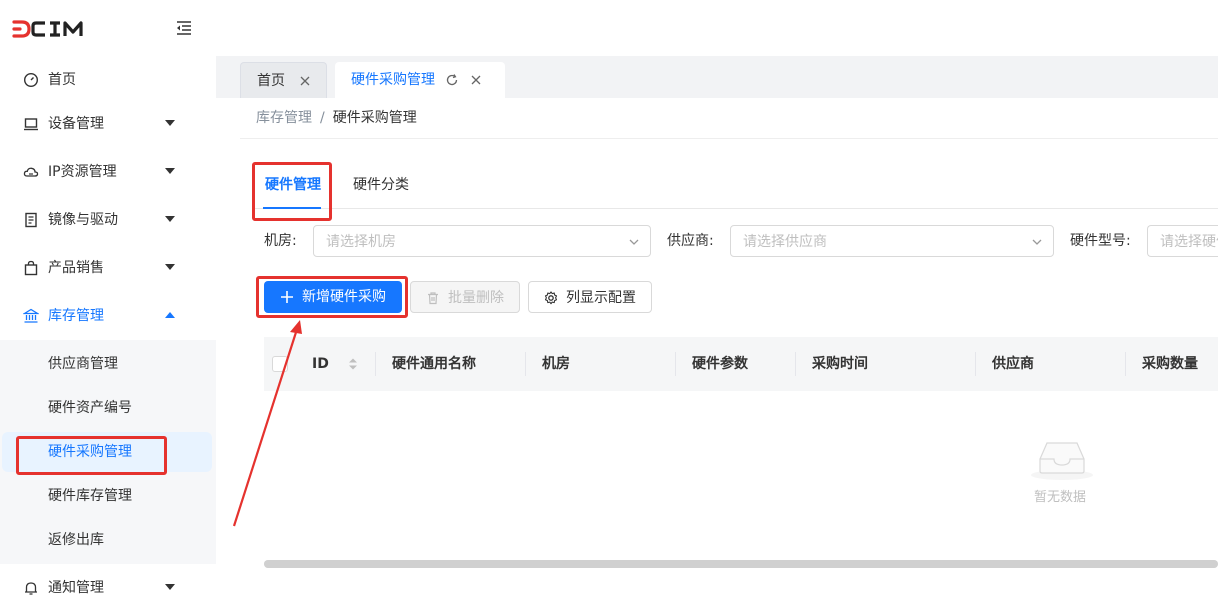  Describe the element at coordinates (90, 496) in the screenshot. I see `sidebar-subitem-label: 硬件库存管理` at that location.